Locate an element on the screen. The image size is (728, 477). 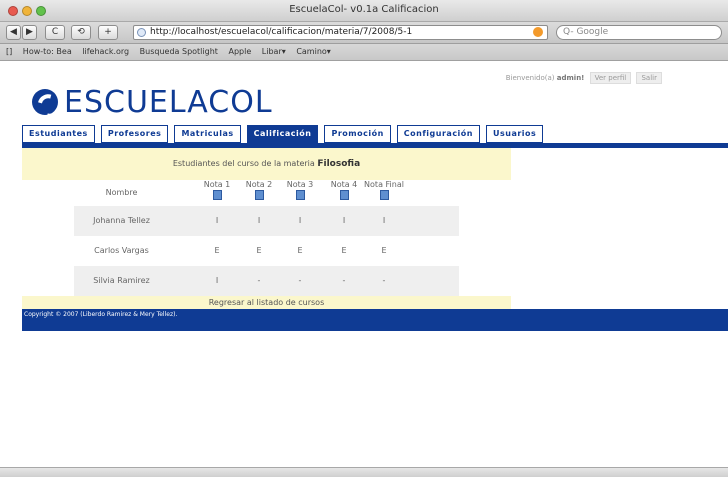
back-button: ◀ is located at coordinates (13, 32).